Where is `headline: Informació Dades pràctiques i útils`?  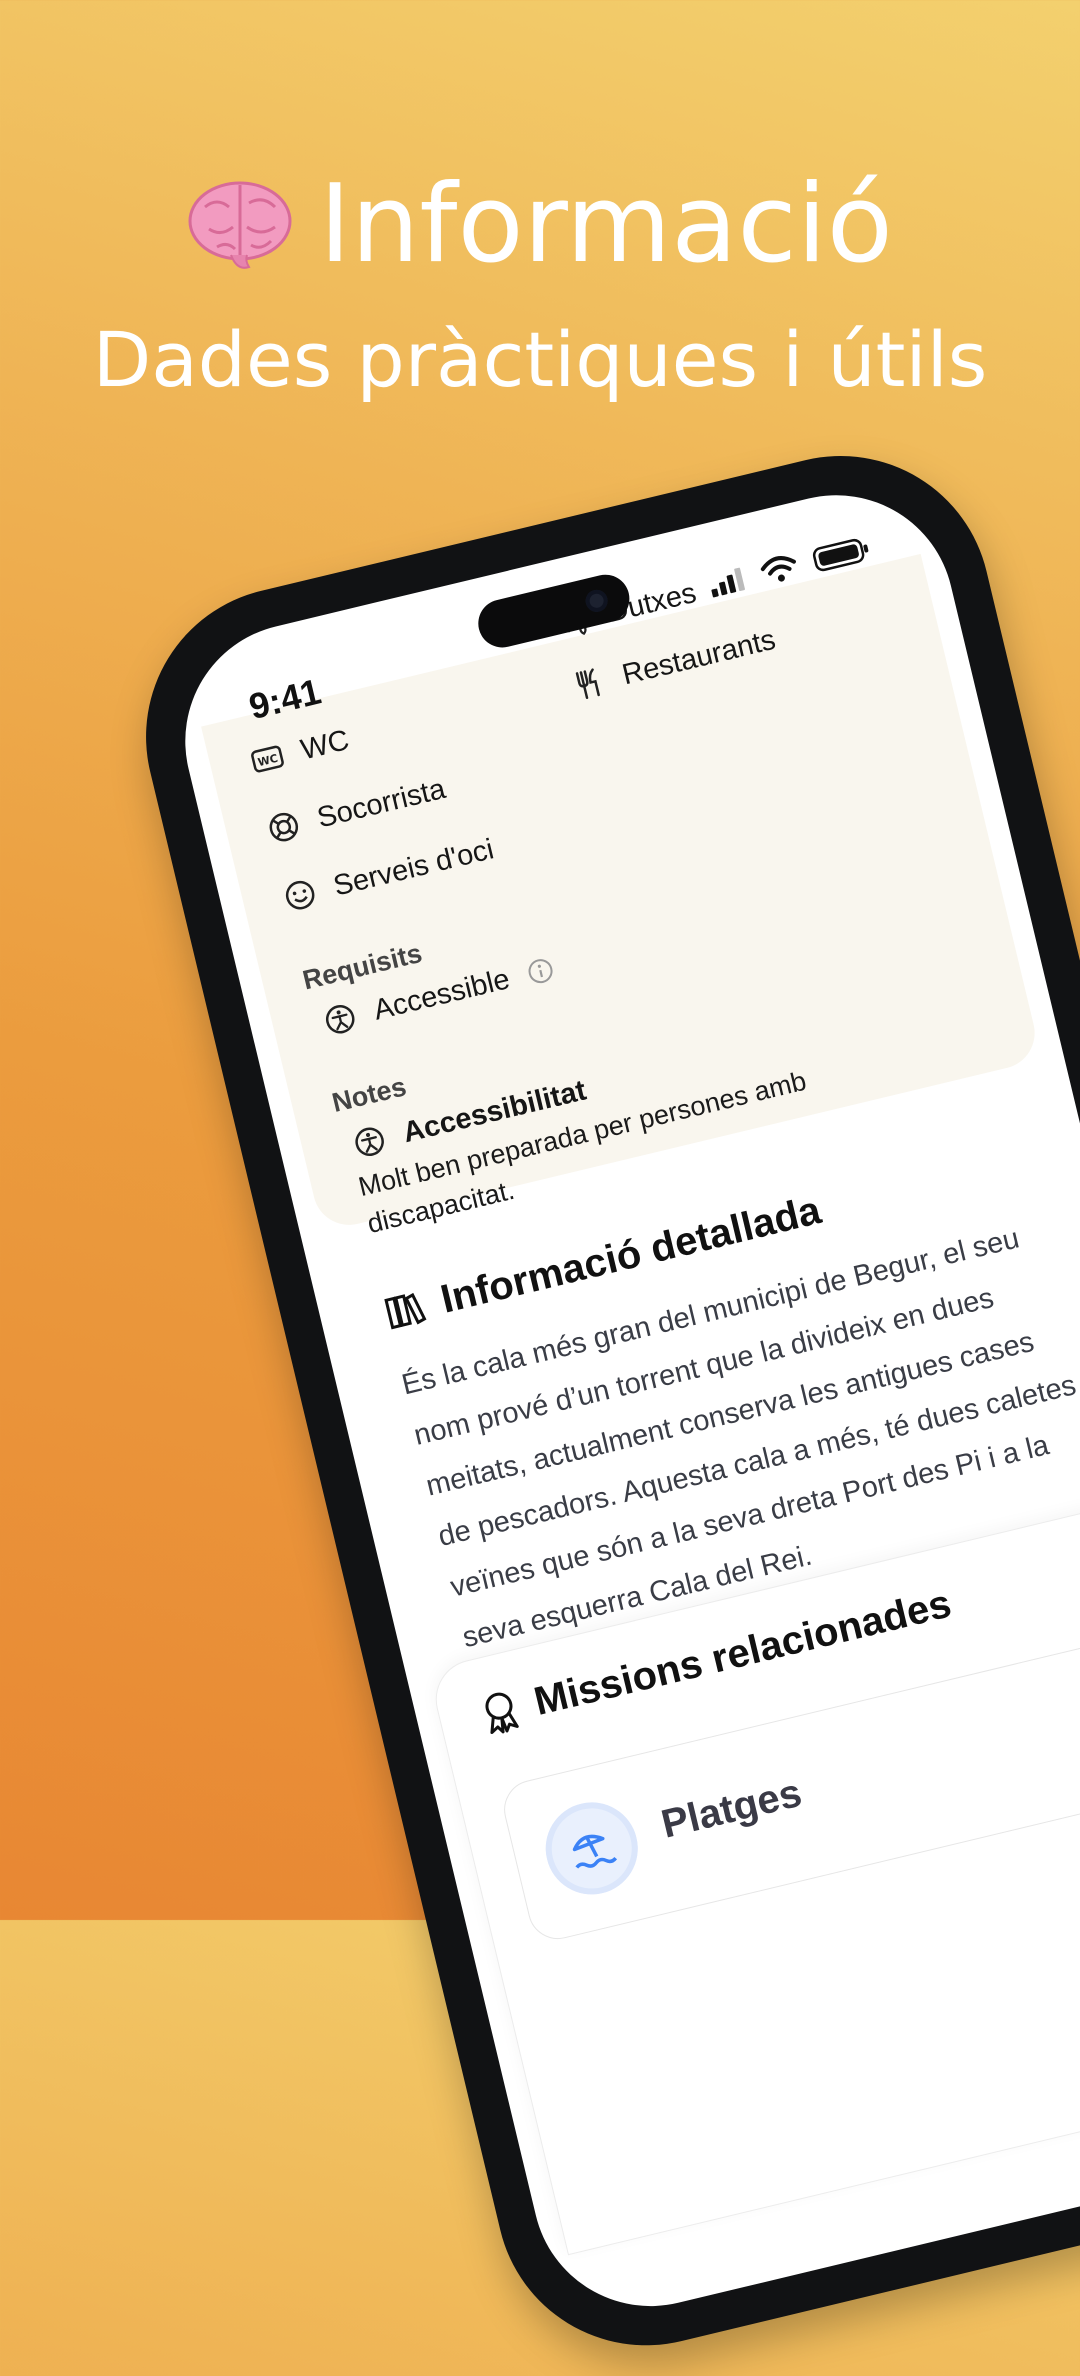
headline: Informació Dades pràctiques i útils is located at coordinates (540, 285).